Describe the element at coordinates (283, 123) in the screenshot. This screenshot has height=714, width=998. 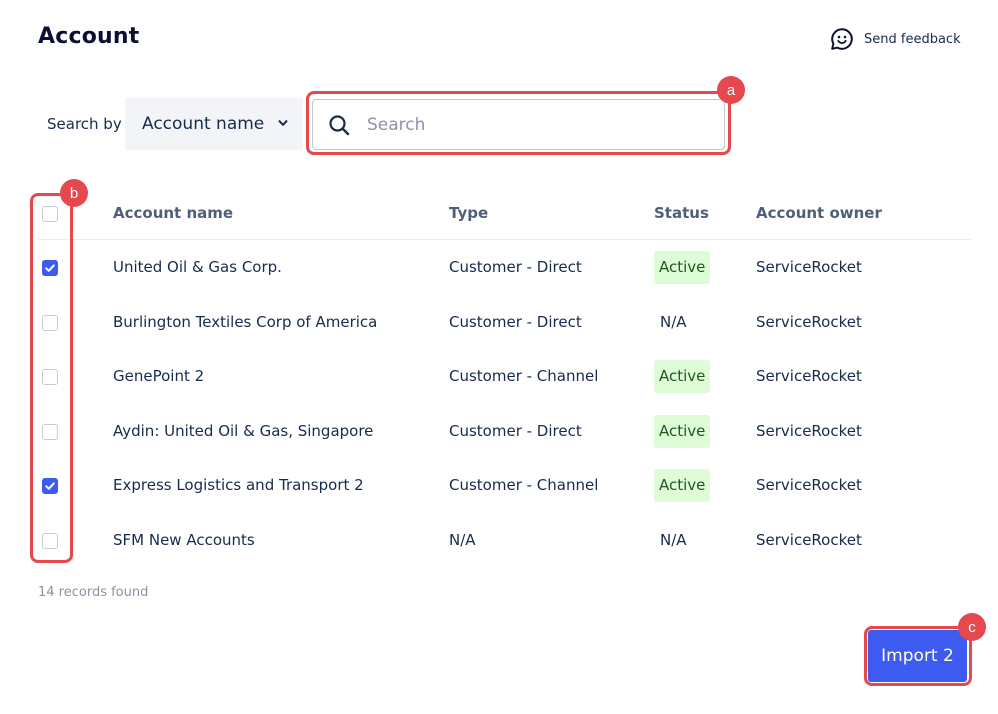
I see `chevron-down-icon` at that location.